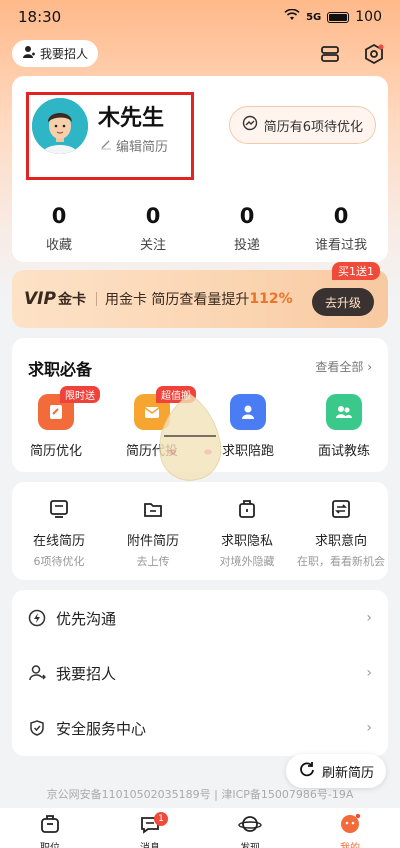  I want to click on stat-label: 谁看过我, so click(340, 245).